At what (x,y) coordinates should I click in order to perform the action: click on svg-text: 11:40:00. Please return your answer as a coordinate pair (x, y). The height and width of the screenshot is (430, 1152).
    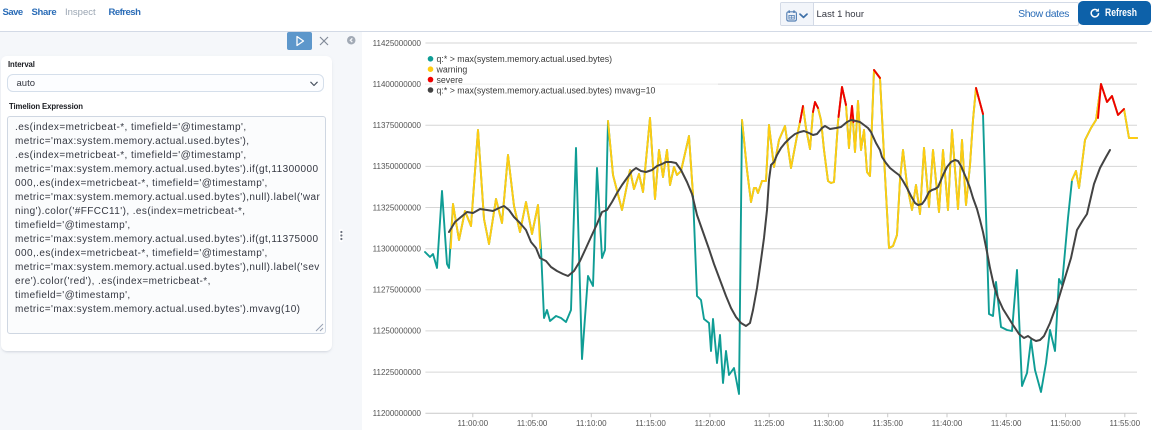
    Looking at the image, I should click on (947, 423).